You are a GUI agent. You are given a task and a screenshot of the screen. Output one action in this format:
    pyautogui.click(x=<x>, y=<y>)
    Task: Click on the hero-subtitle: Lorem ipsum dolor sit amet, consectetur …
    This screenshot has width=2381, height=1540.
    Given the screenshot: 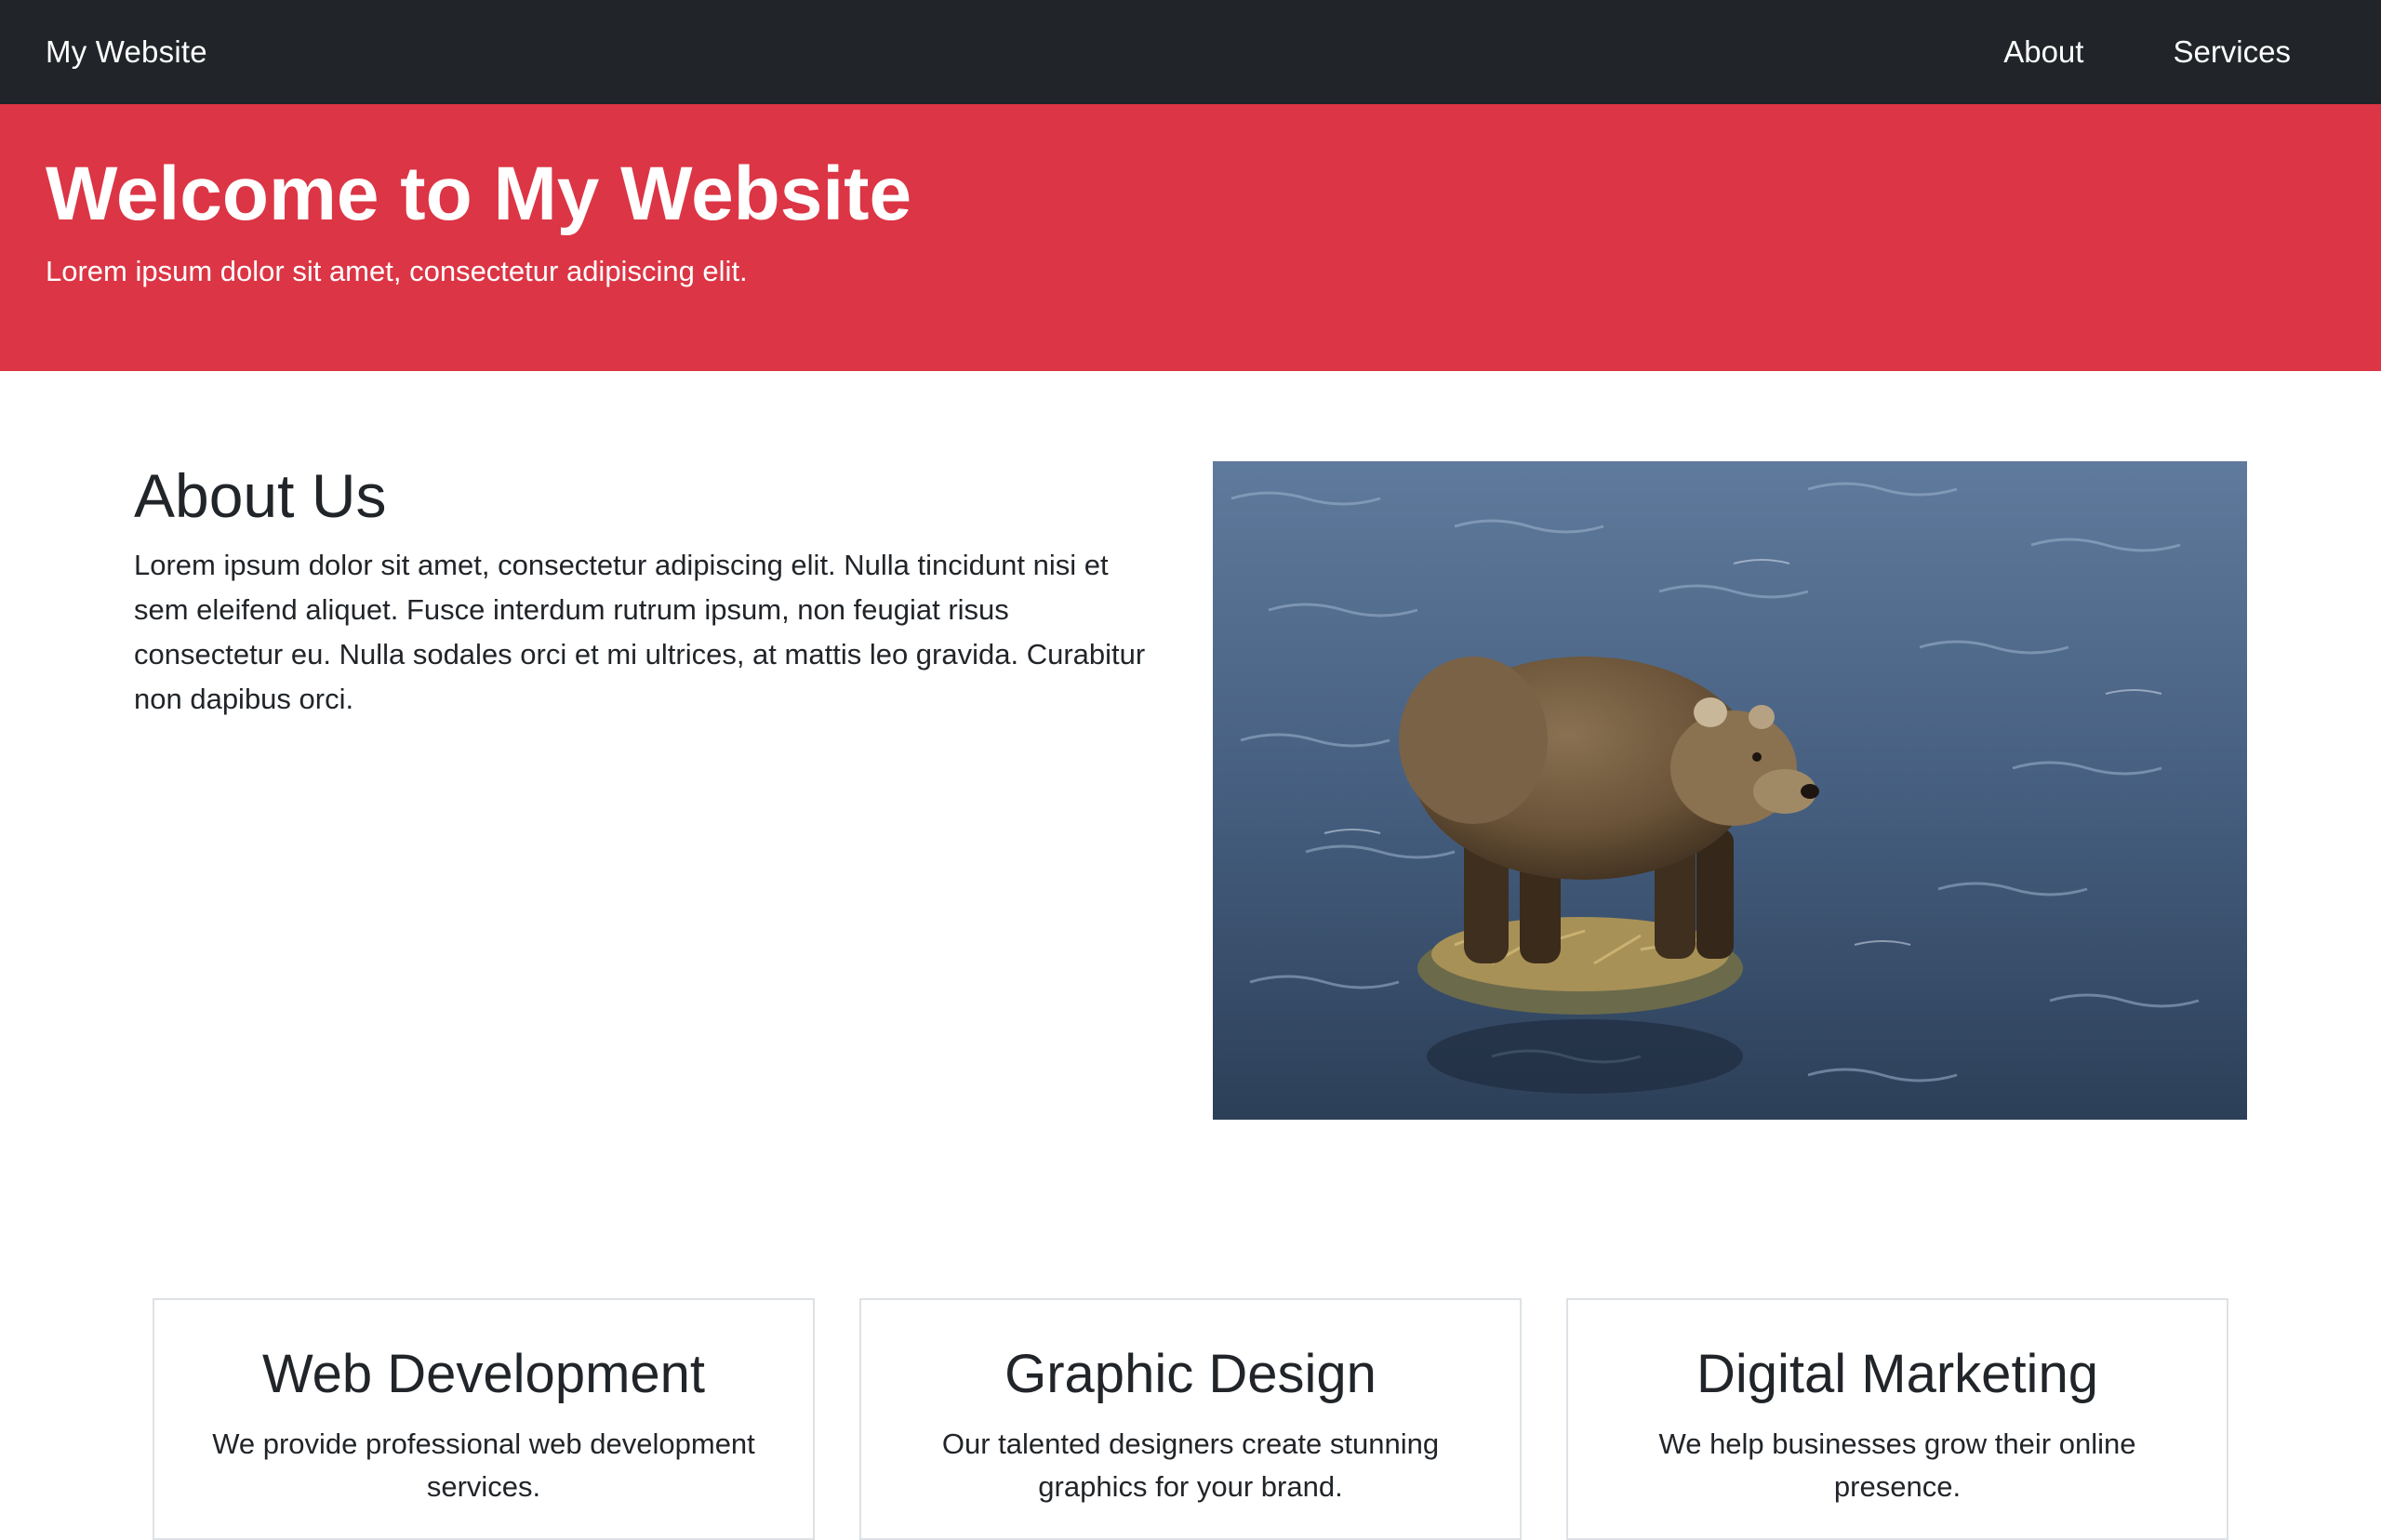 What is the action you would take?
    pyautogui.click(x=397, y=271)
    